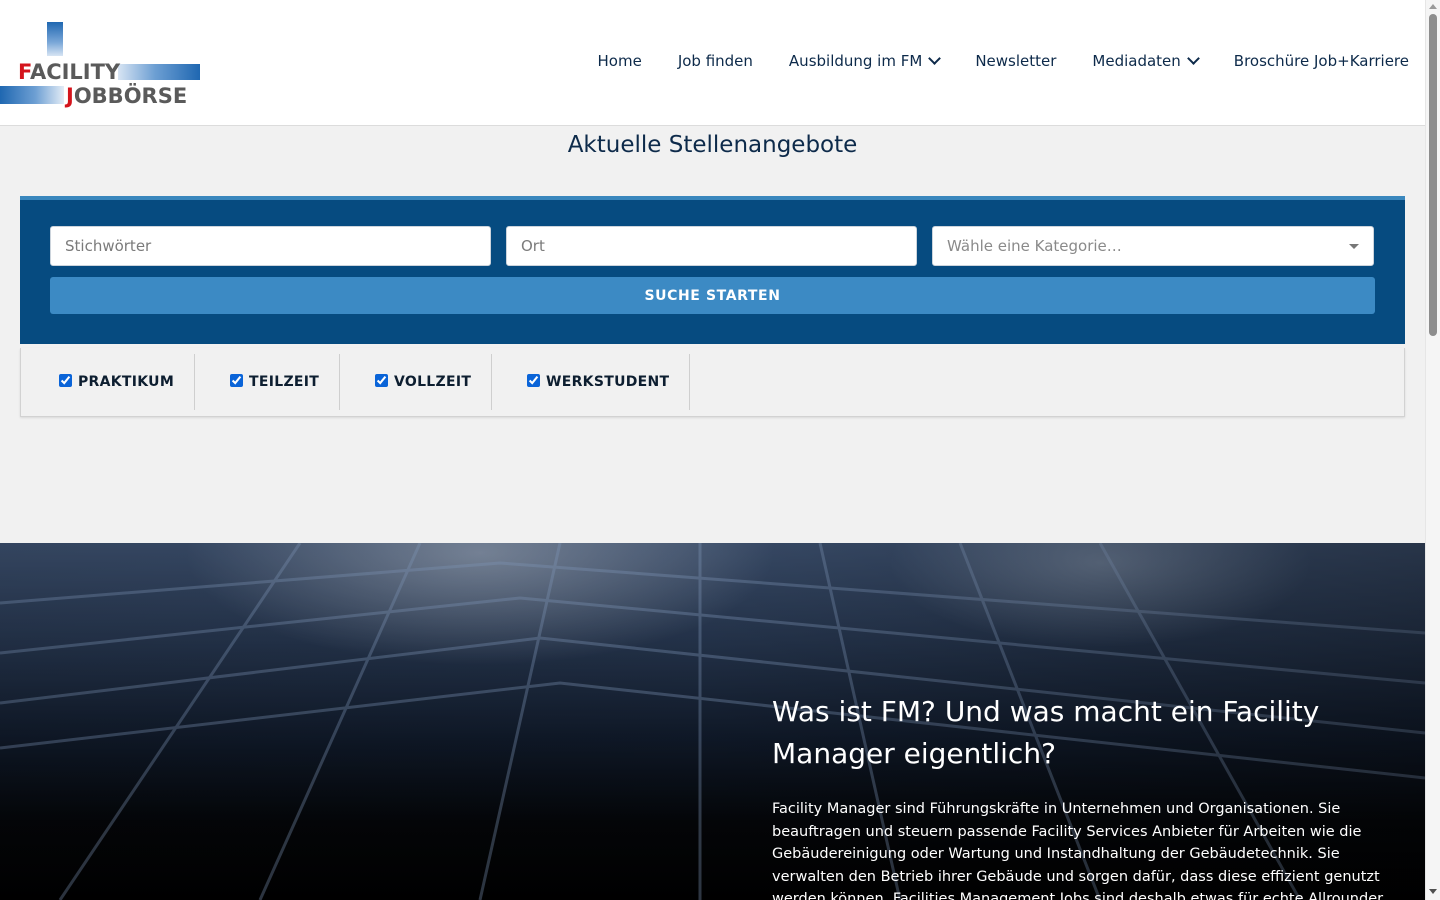  I want to click on filter-werkstudent-checkbox, so click(533, 380).